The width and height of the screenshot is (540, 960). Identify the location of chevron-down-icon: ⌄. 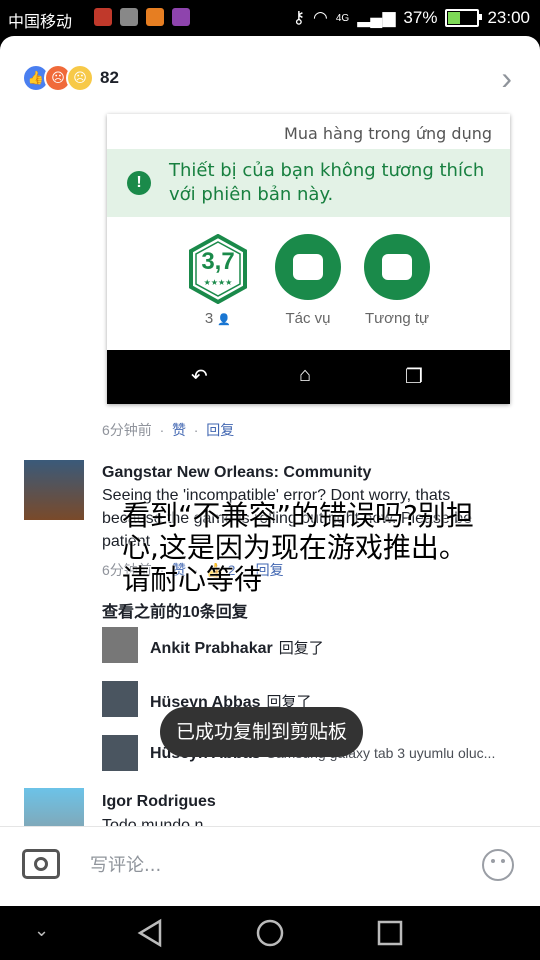
(41, 930).